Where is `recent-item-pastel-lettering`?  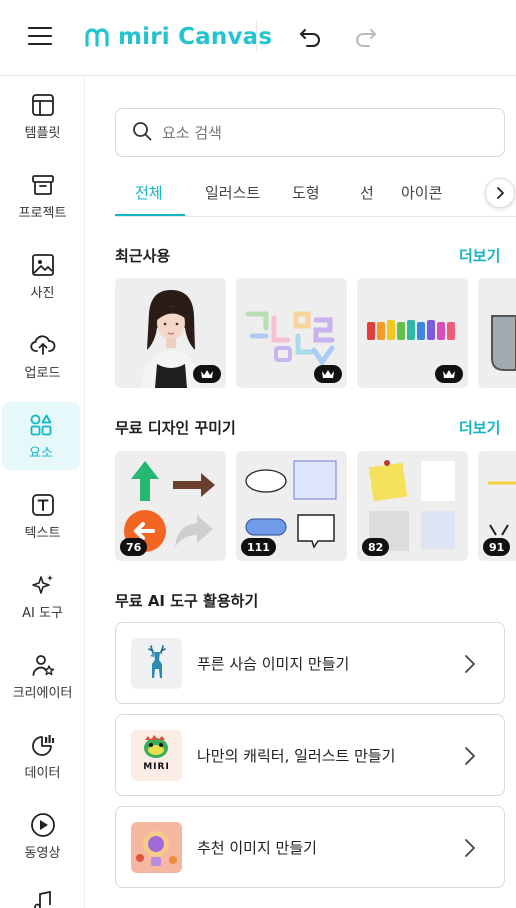
recent-item-pastel-lettering is located at coordinates (291, 333).